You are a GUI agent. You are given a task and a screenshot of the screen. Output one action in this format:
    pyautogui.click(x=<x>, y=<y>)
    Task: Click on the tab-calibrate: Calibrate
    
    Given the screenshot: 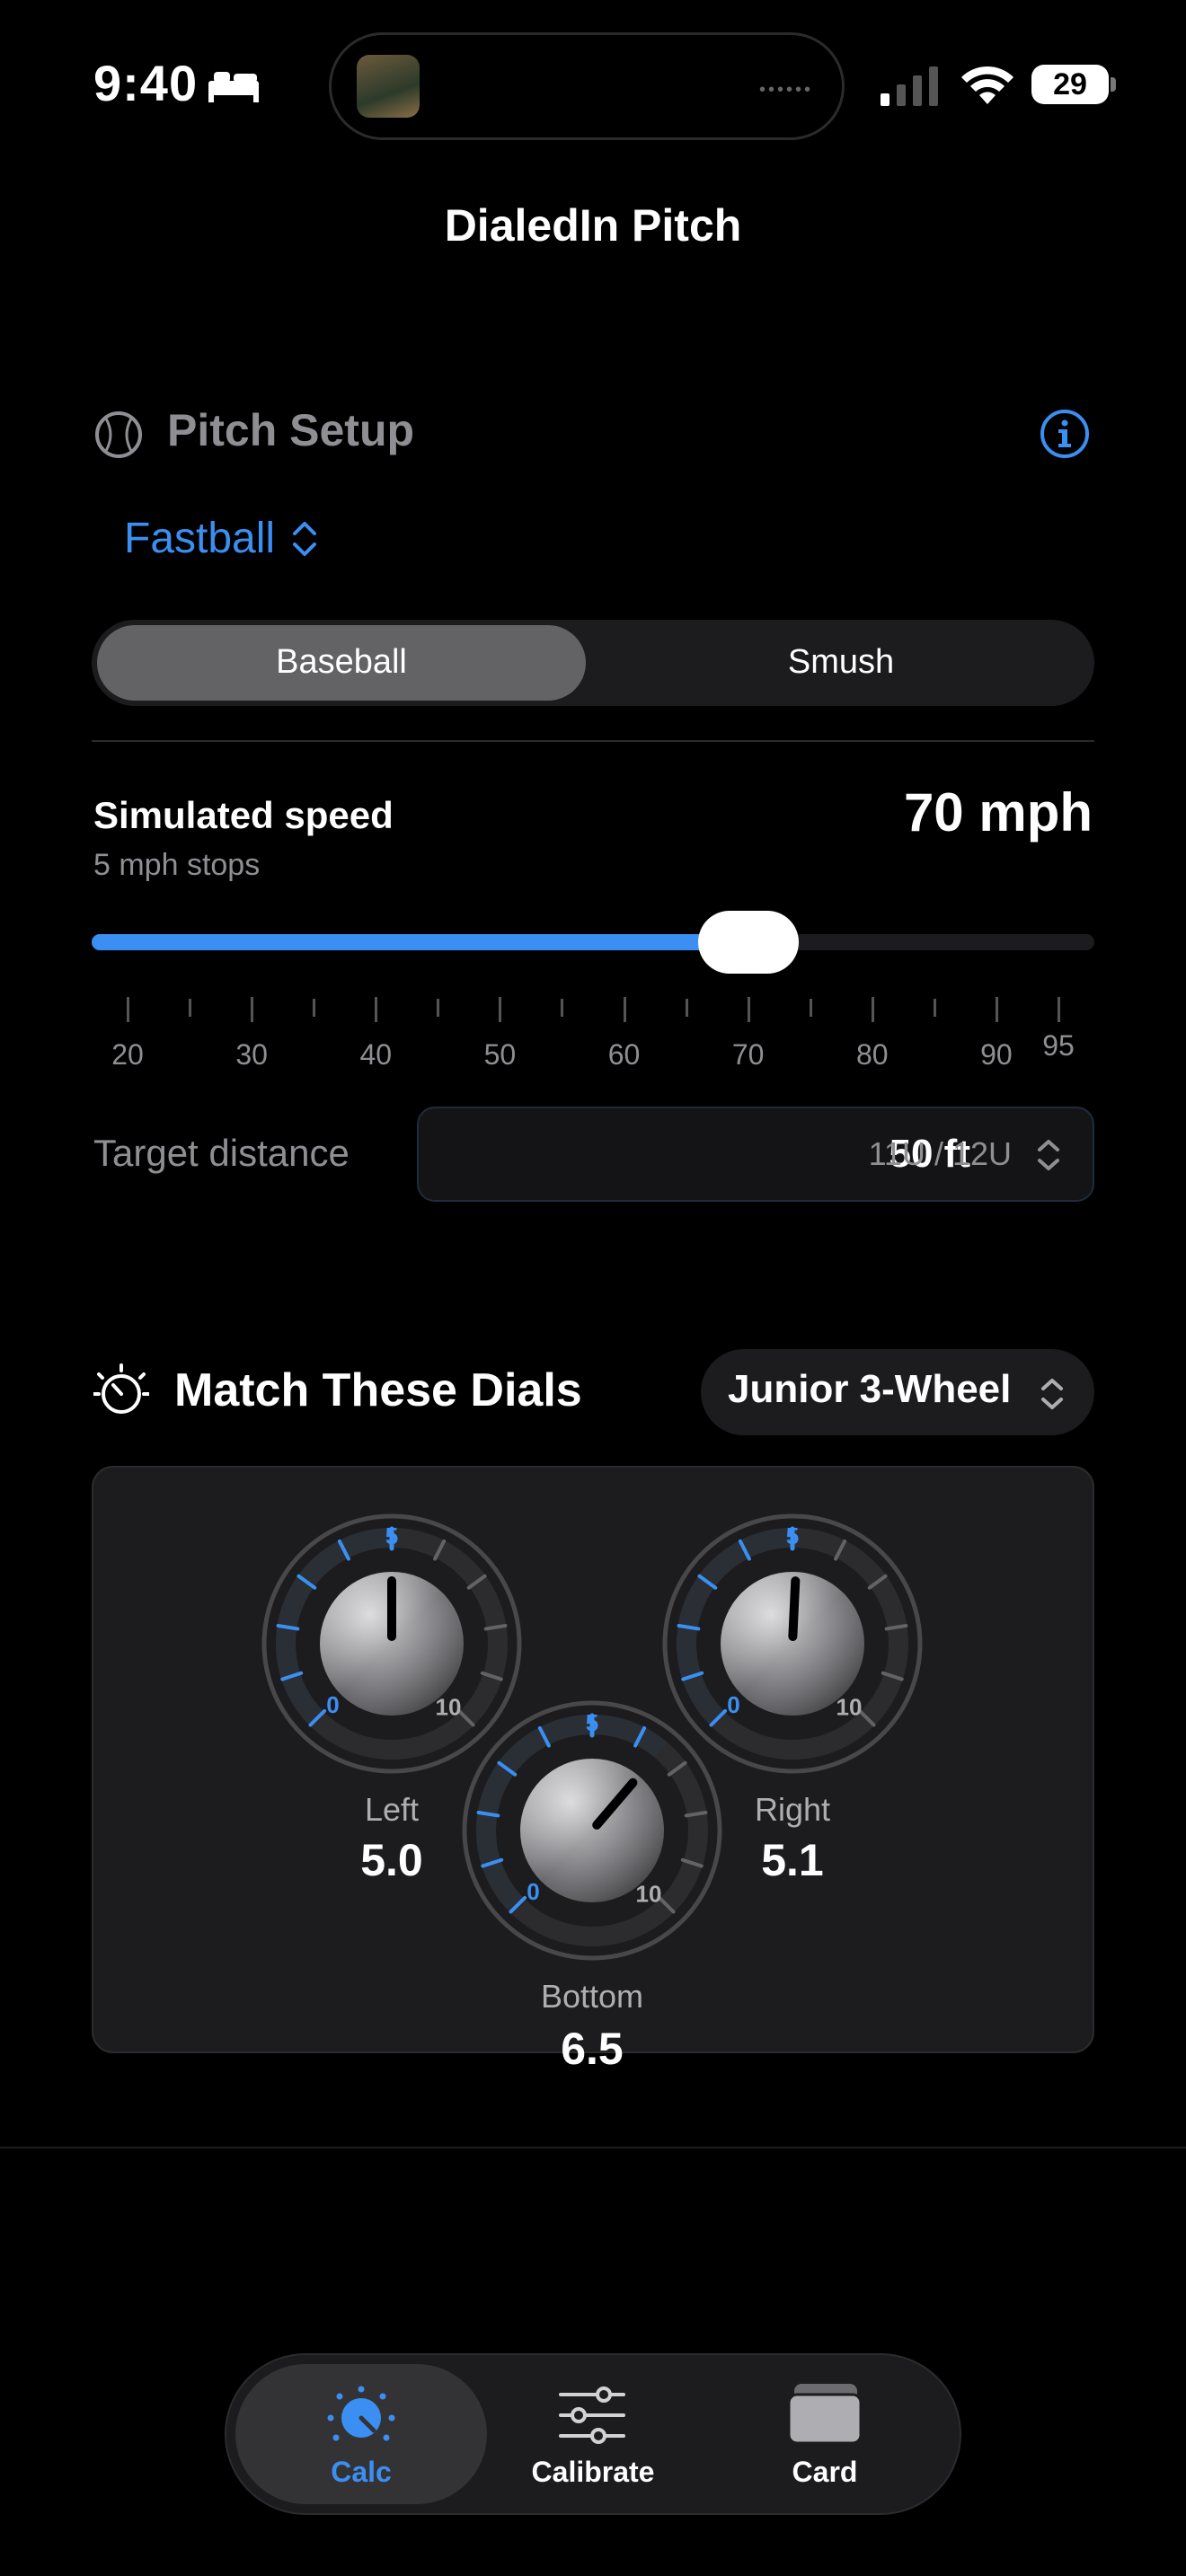 What is the action you would take?
    pyautogui.click(x=593, y=2472)
    